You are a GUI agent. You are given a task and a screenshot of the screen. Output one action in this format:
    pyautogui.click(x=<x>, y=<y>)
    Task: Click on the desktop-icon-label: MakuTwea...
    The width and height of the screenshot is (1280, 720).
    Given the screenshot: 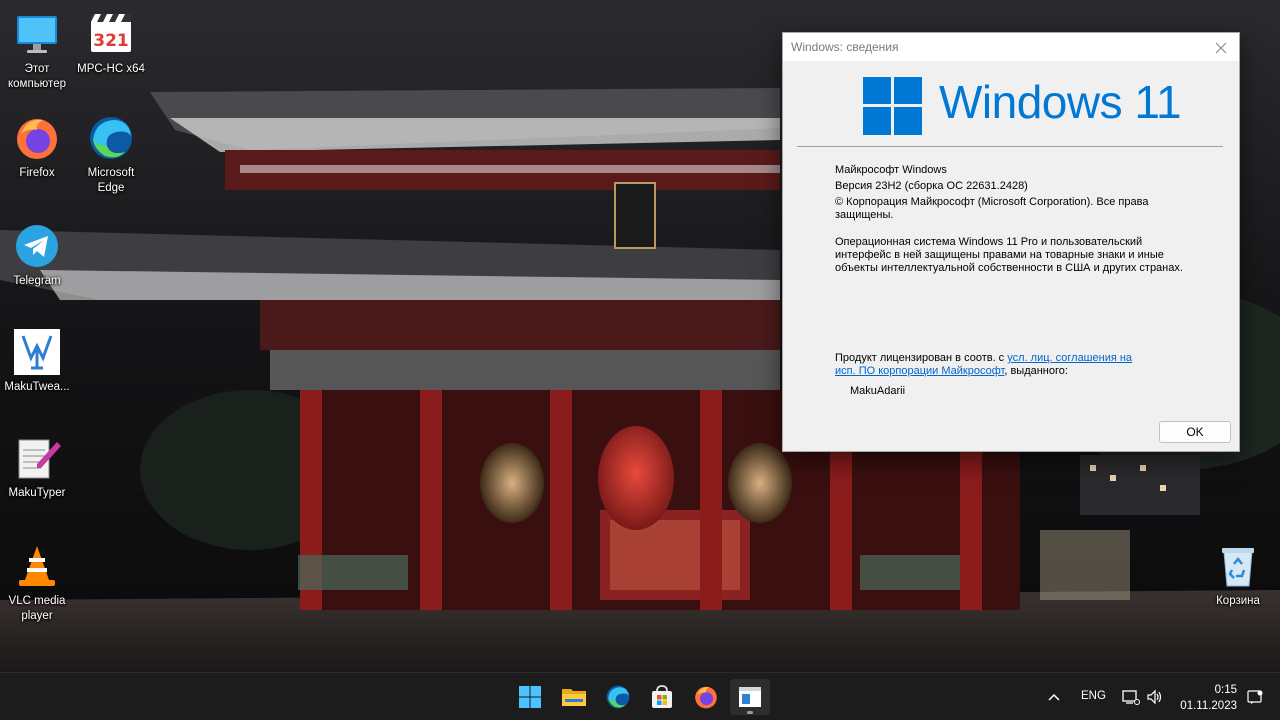 What is the action you would take?
    pyautogui.click(x=37, y=387)
    